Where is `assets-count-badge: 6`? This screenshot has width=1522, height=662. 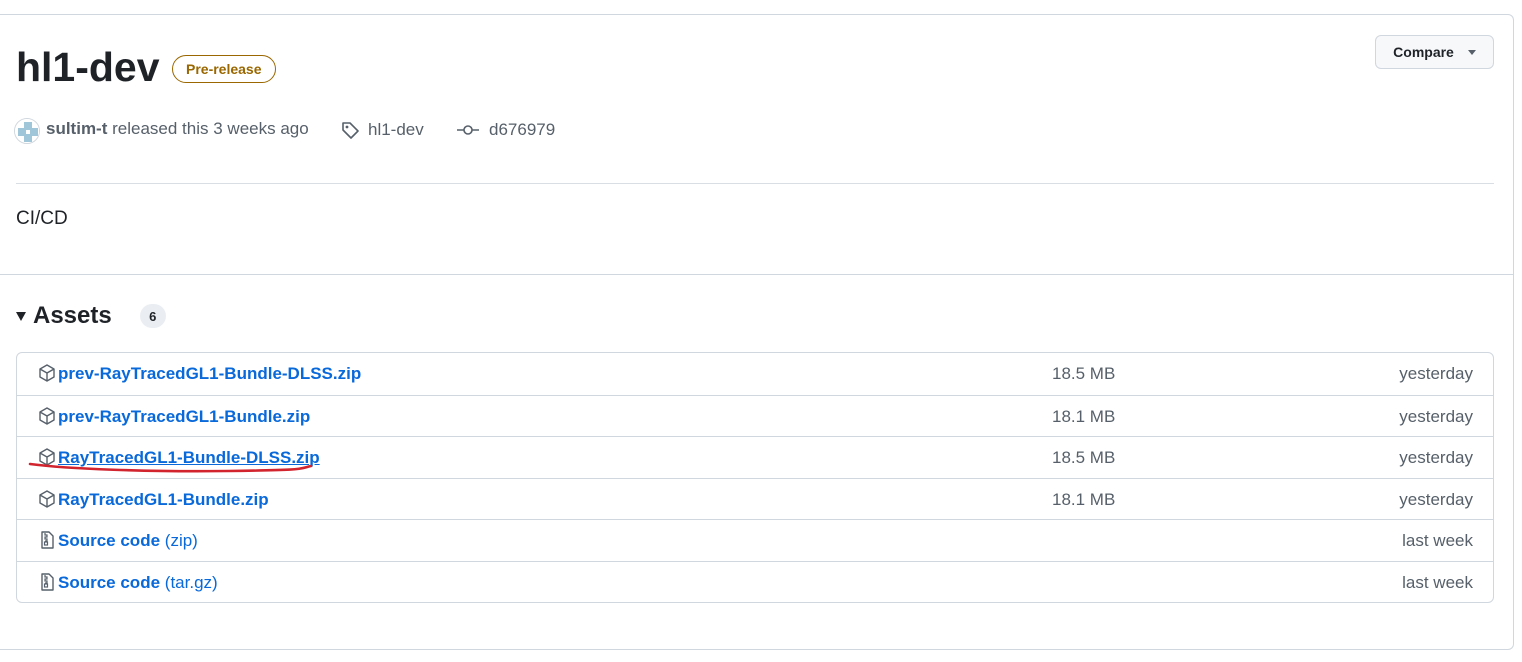
assets-count-badge: 6 is located at coordinates (152, 316).